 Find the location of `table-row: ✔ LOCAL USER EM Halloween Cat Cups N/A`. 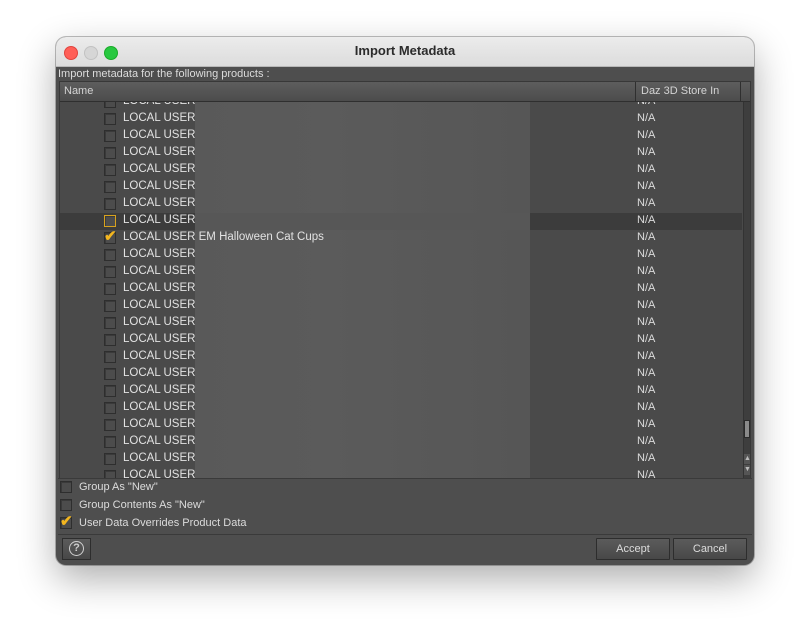

table-row: ✔ LOCAL USER EM Halloween Cat Cups N/A is located at coordinates (401, 237).